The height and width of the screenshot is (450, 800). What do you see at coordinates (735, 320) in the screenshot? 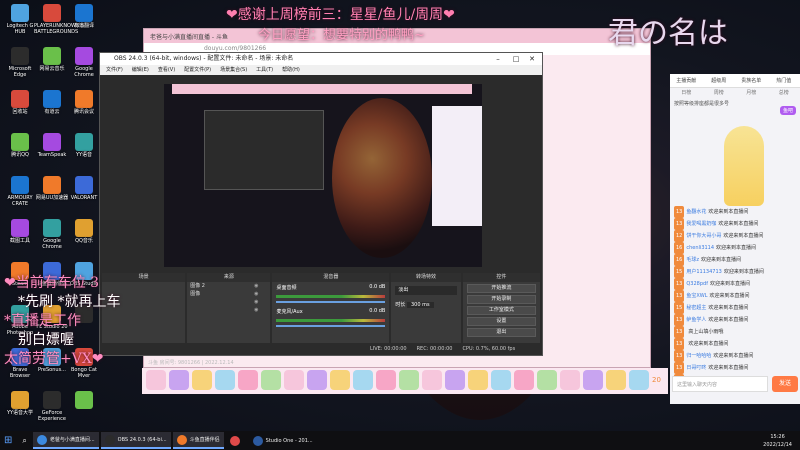
I see `chat-message: 13 鲈鱼学人 欢迎来到本直播间` at bounding box center [735, 320].